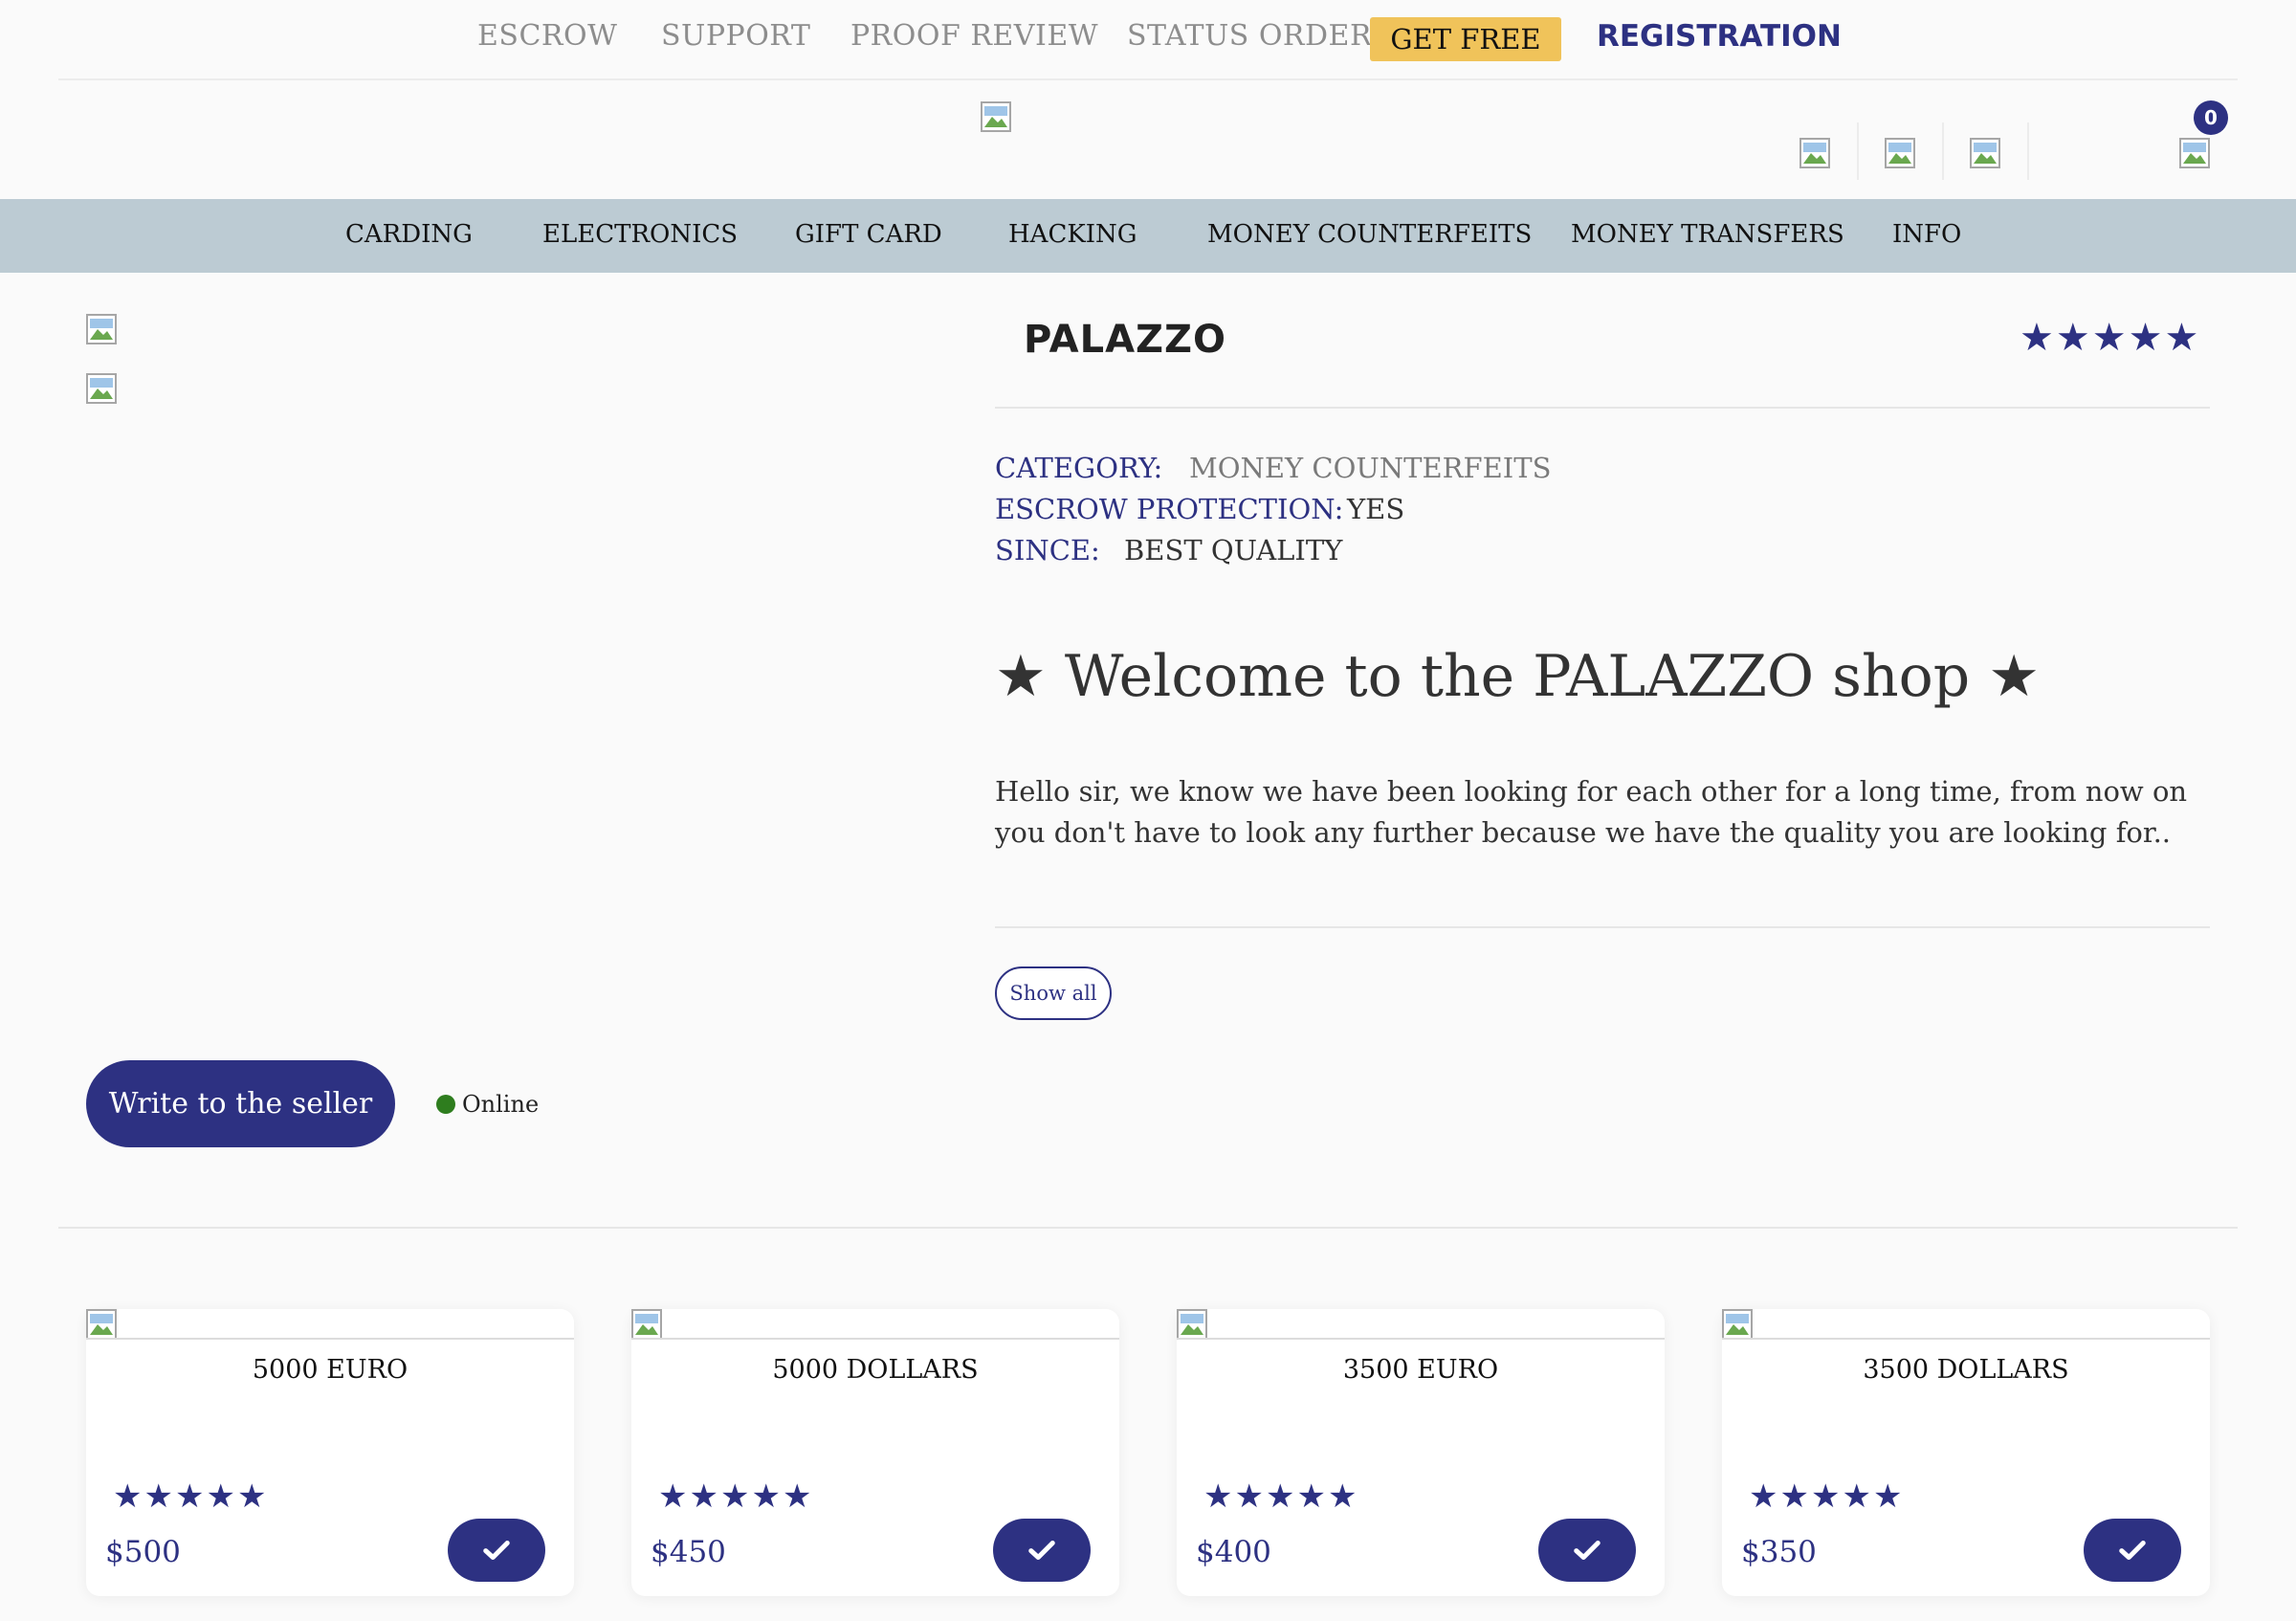 This screenshot has height=1621, width=2296. Describe the element at coordinates (875, 1452) in the screenshot. I see `product-card: 5000 DOLLARS ★ ★ ★ ★ ★ $450` at that location.